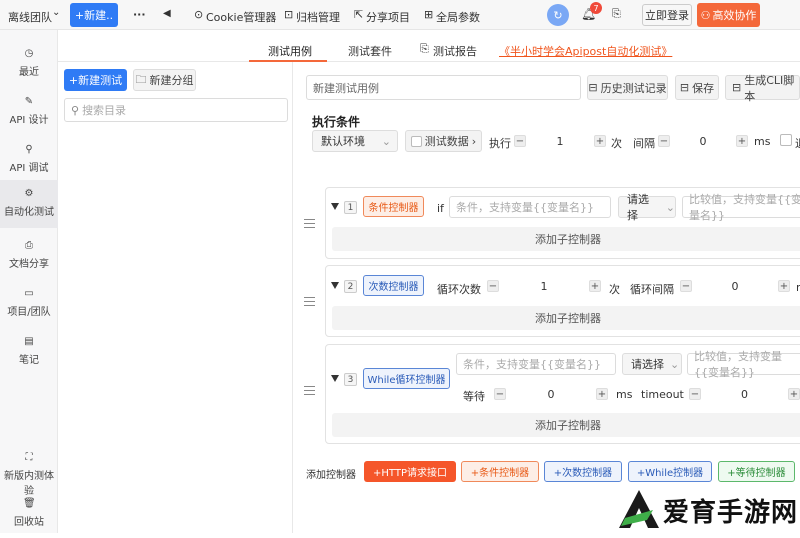 The image size is (800, 538). What do you see at coordinates (798, 287) in the screenshot?
I see `ms-label-clipped: ms` at bounding box center [798, 287].